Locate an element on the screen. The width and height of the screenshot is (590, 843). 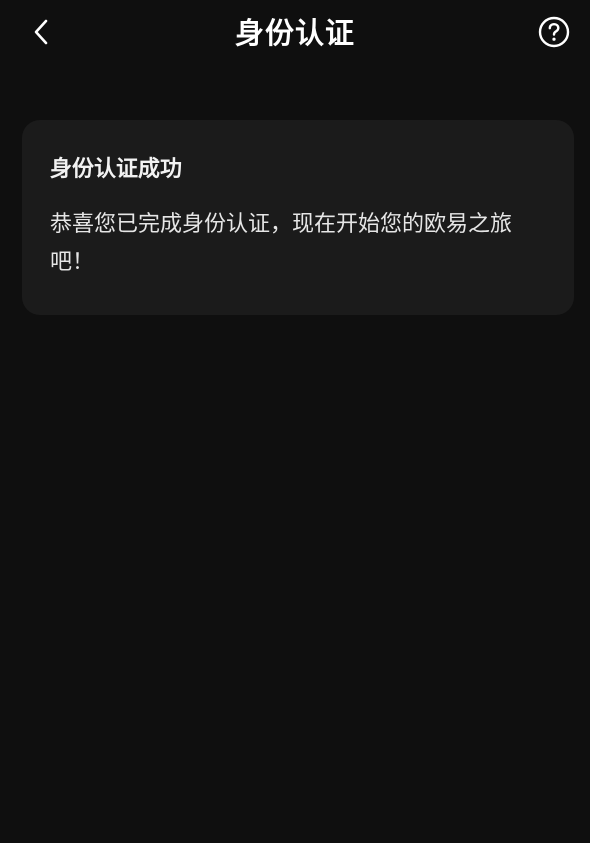
help-button is located at coordinates (554, 32).